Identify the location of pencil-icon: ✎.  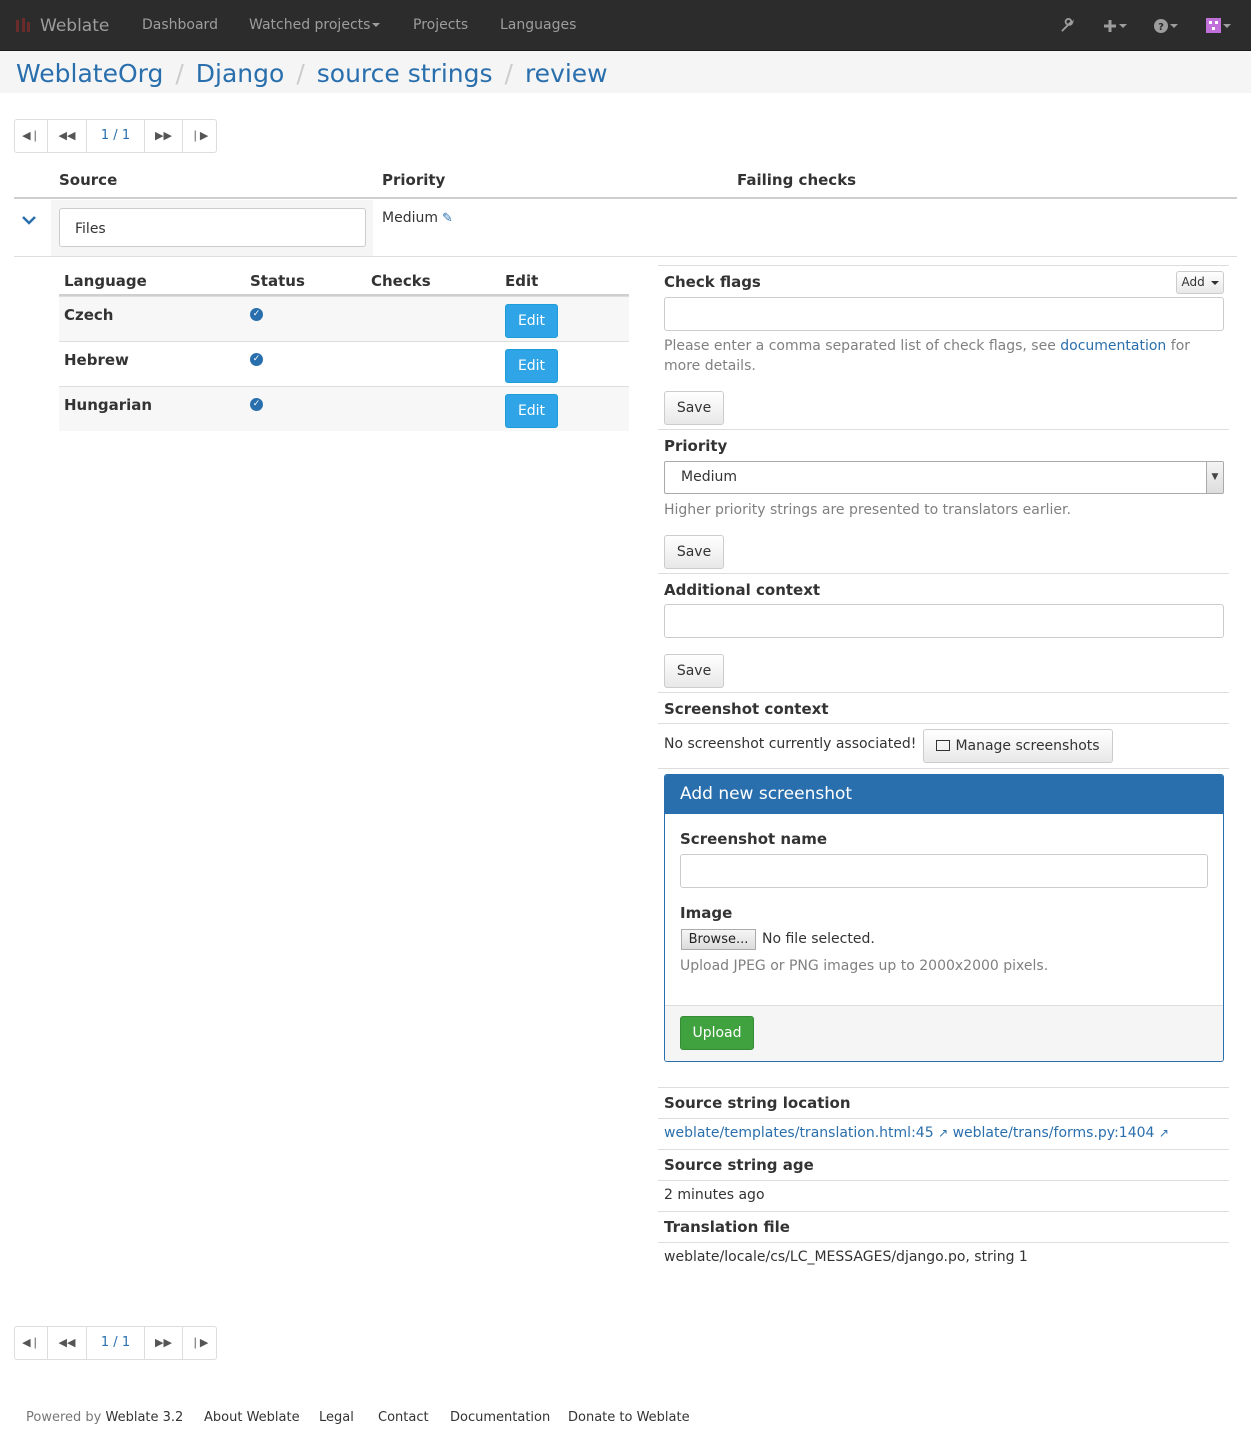
(447, 218).